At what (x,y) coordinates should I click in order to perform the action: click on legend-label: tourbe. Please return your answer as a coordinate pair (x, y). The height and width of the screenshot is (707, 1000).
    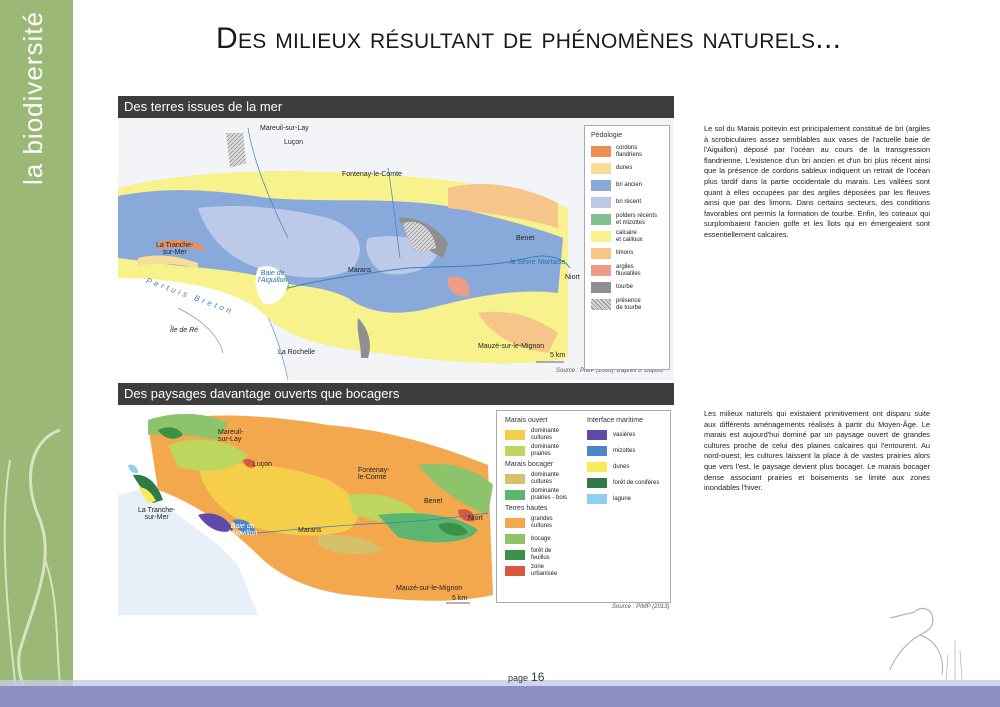
    Looking at the image, I should click on (625, 287).